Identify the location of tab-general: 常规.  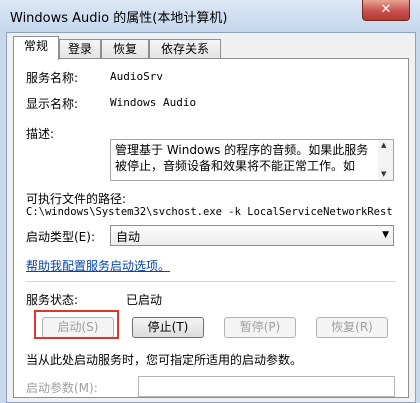
(36, 48).